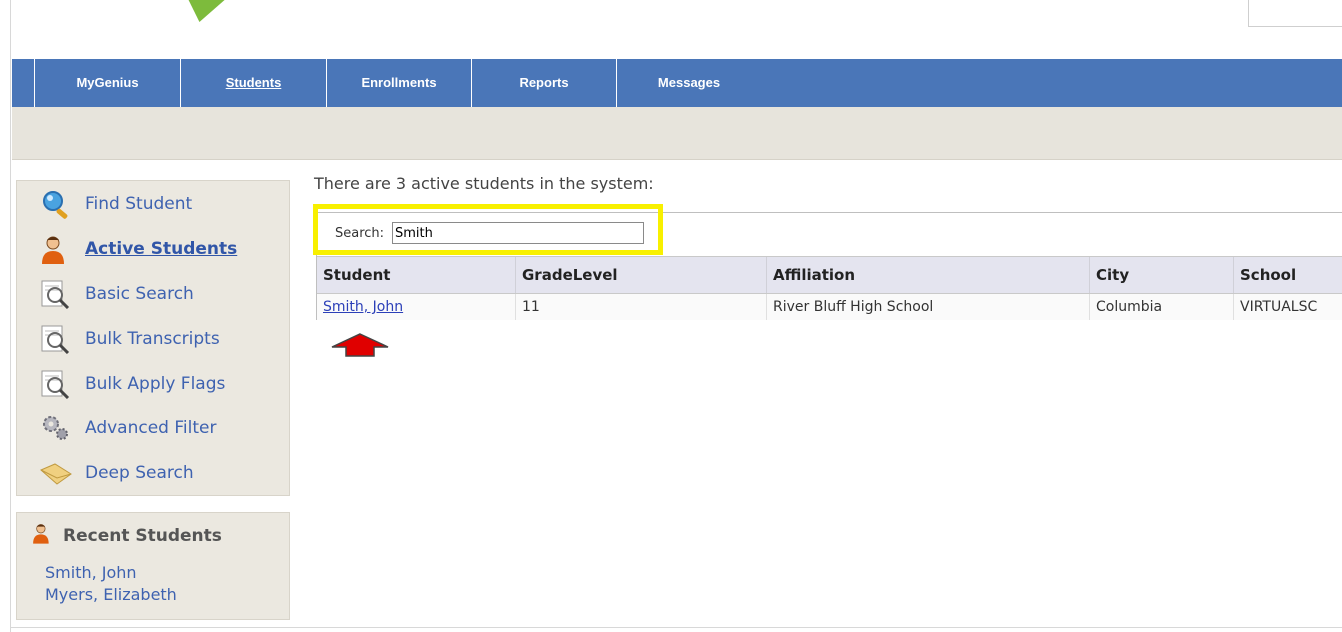 This screenshot has height=632, width=1342. Describe the element at coordinates (518, 233) in the screenshot. I see `search-input` at that location.